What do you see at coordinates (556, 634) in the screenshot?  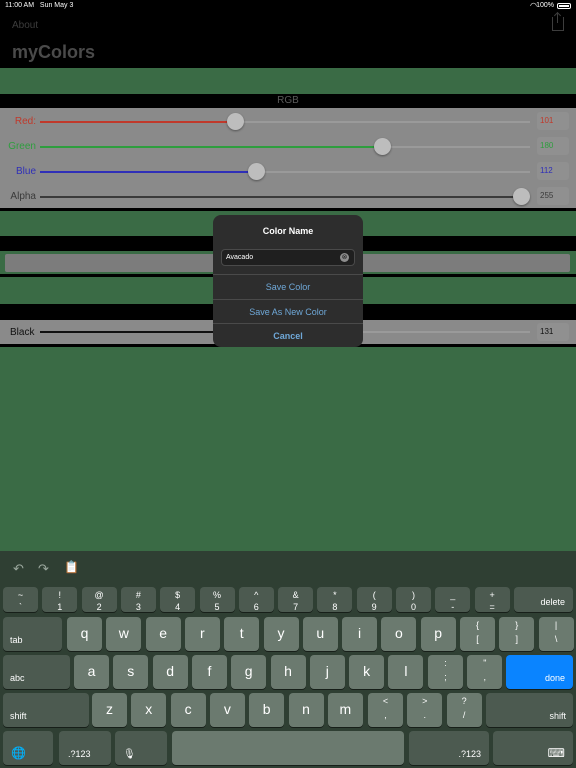 I see `symbol-key: | \` at bounding box center [556, 634].